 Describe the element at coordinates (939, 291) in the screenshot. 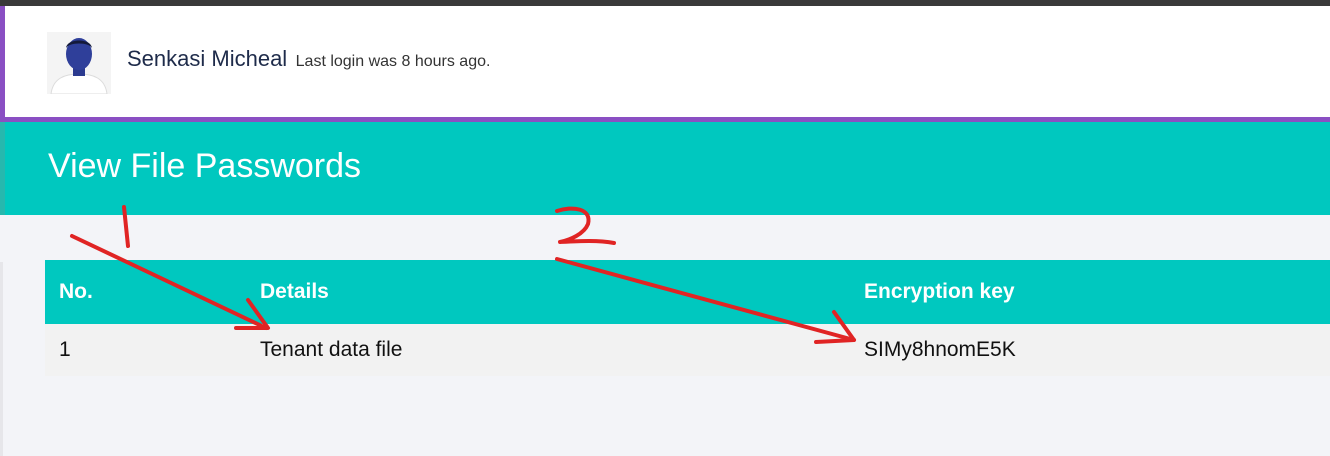

I see `header-encryption-key: Encryption key` at that location.